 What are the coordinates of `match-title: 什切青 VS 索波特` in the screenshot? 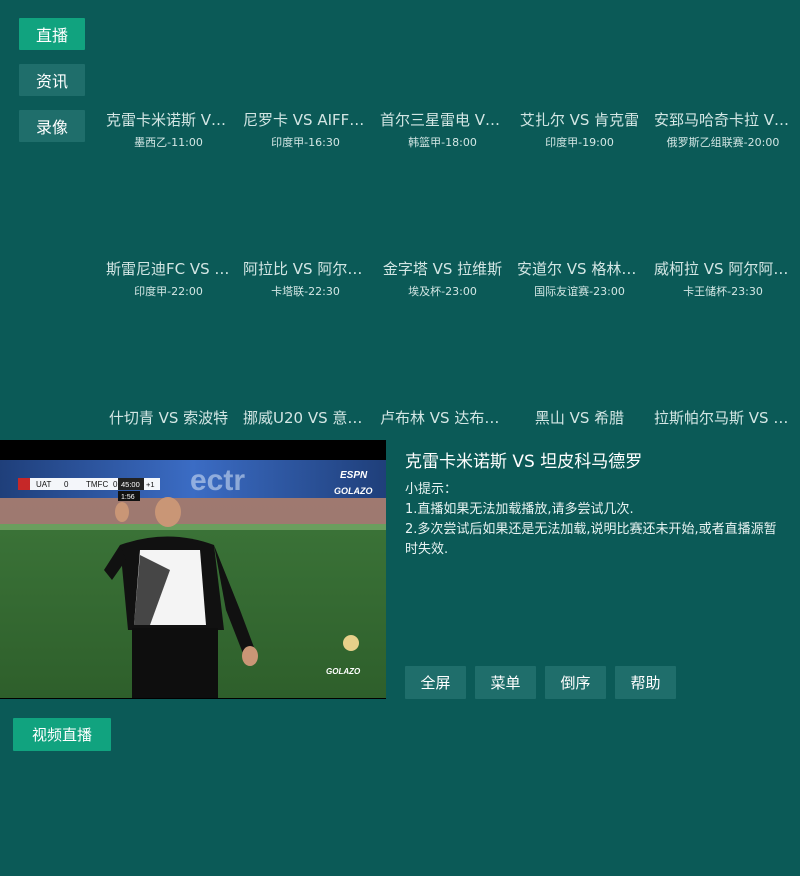 It's located at (168, 418).